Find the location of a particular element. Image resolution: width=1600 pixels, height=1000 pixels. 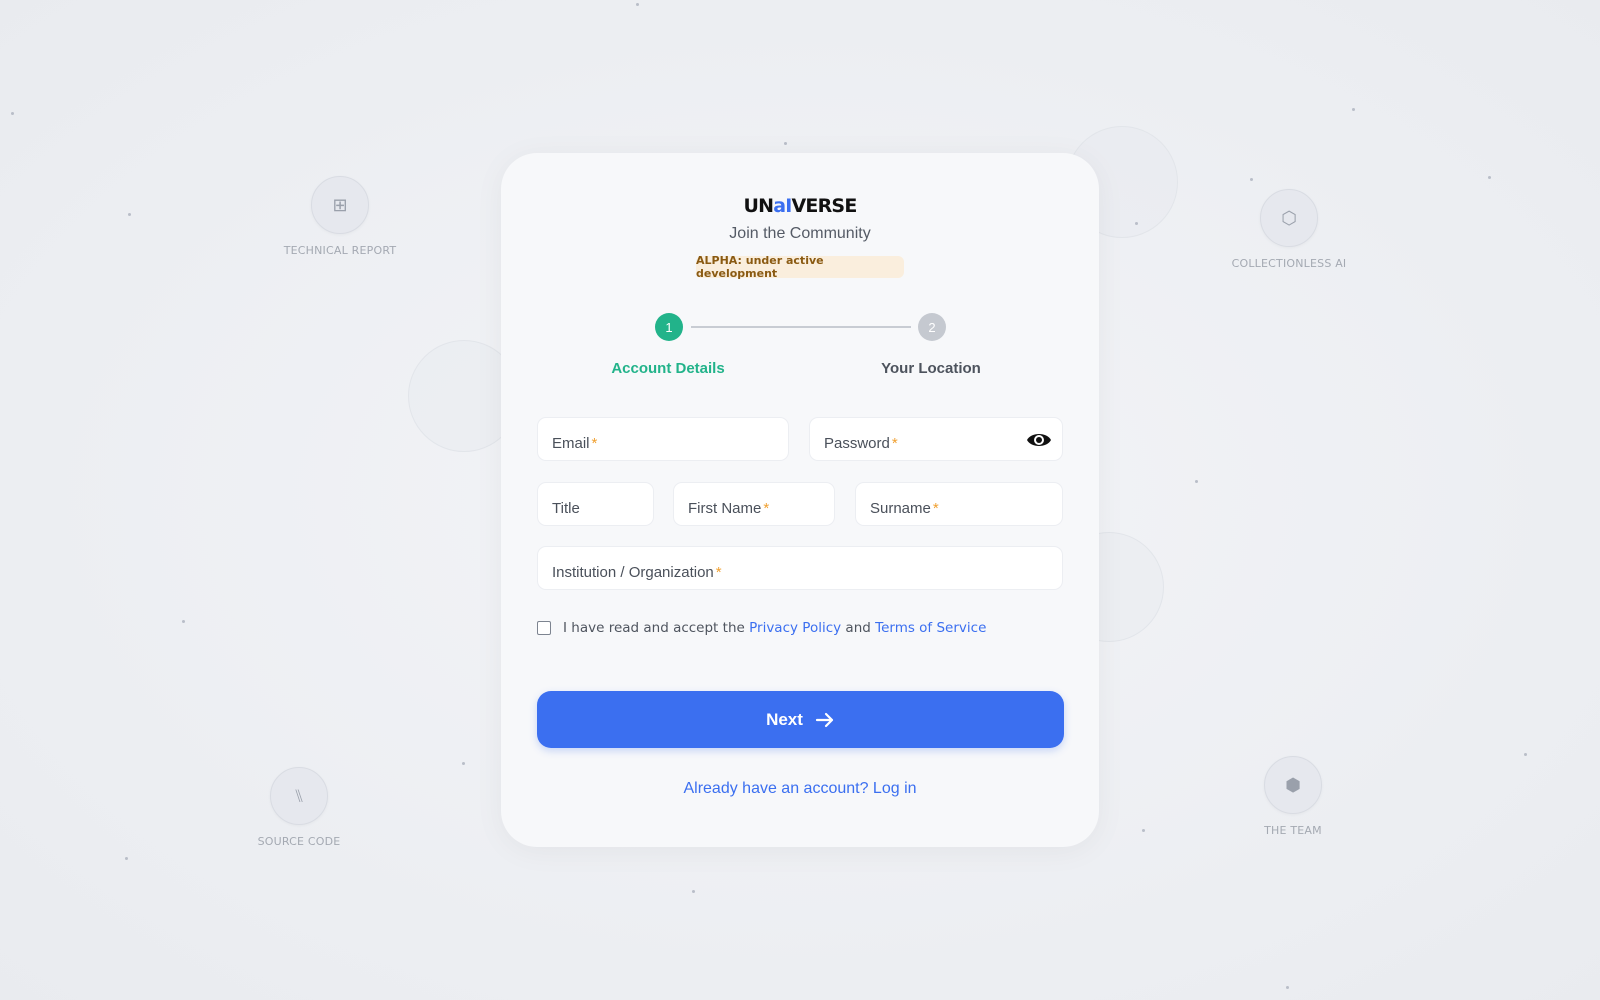

nav-node-source-code: ⑊ SOURCE CODE is located at coordinates (299, 807).